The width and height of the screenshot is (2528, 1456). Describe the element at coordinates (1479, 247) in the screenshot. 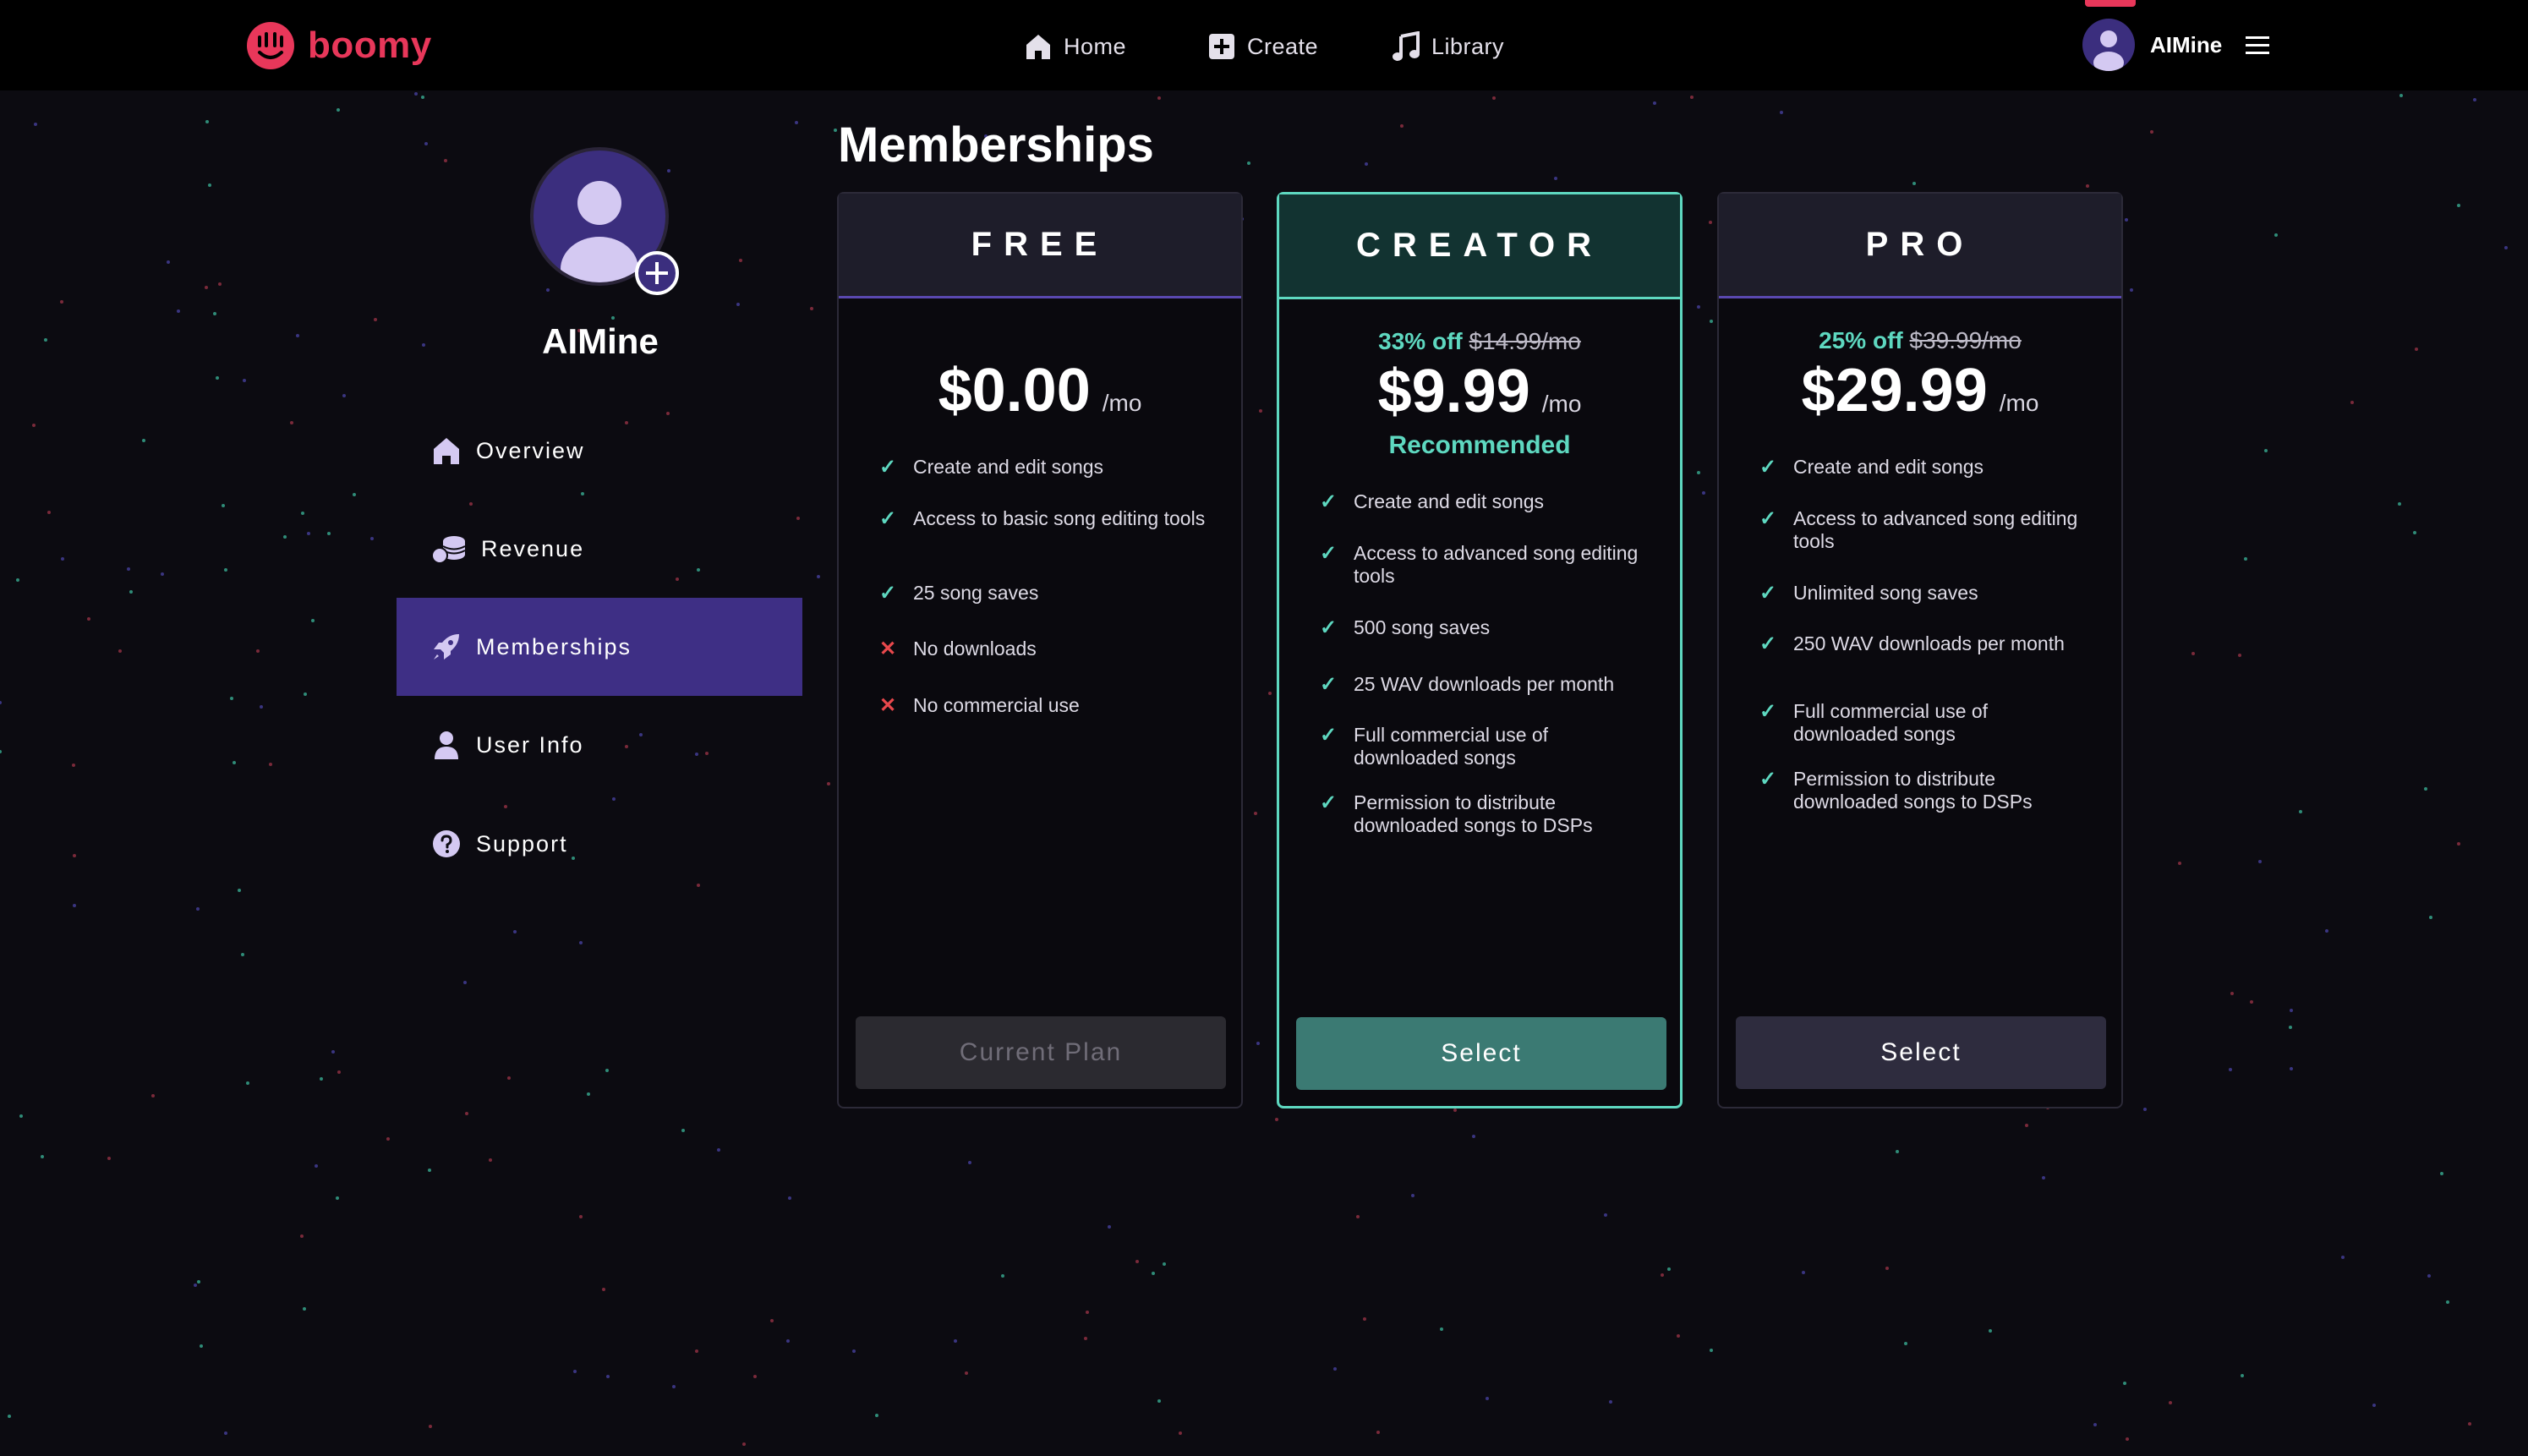

I see `plan-name: CREATOR` at that location.